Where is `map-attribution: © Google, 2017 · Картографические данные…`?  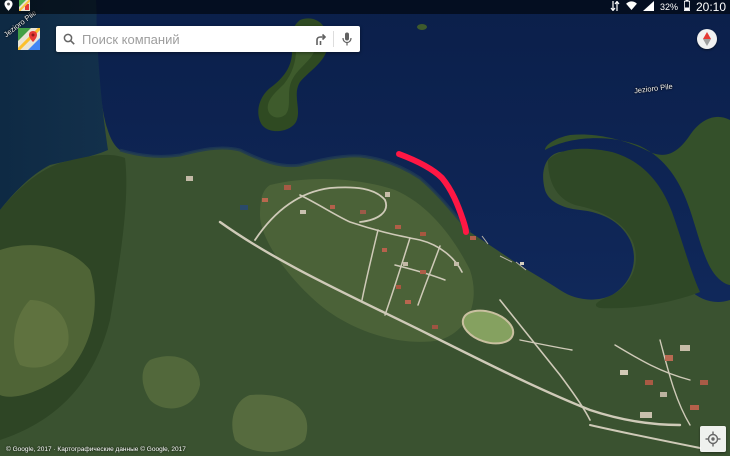 map-attribution: © Google, 2017 · Картографические данные… is located at coordinates (96, 449).